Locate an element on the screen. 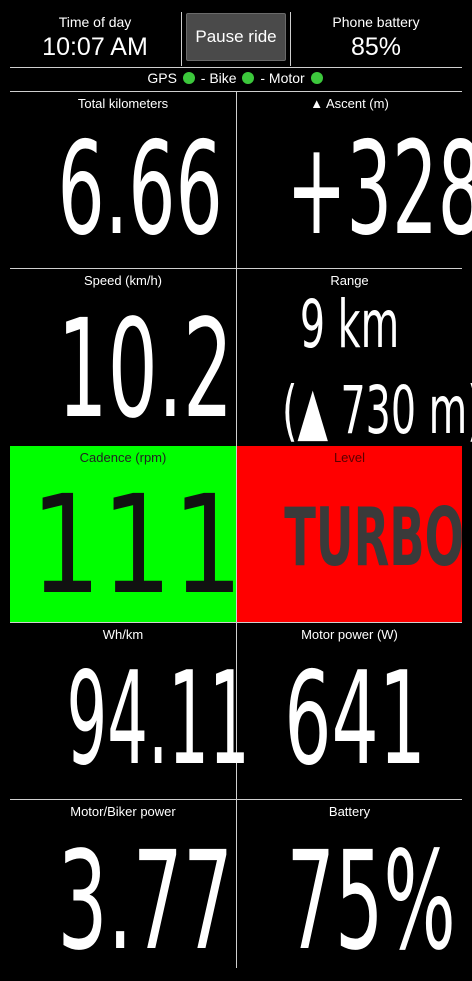 The image size is (472, 981). motor-biker-power-label: Motor/Biker power is located at coordinates (123, 811).